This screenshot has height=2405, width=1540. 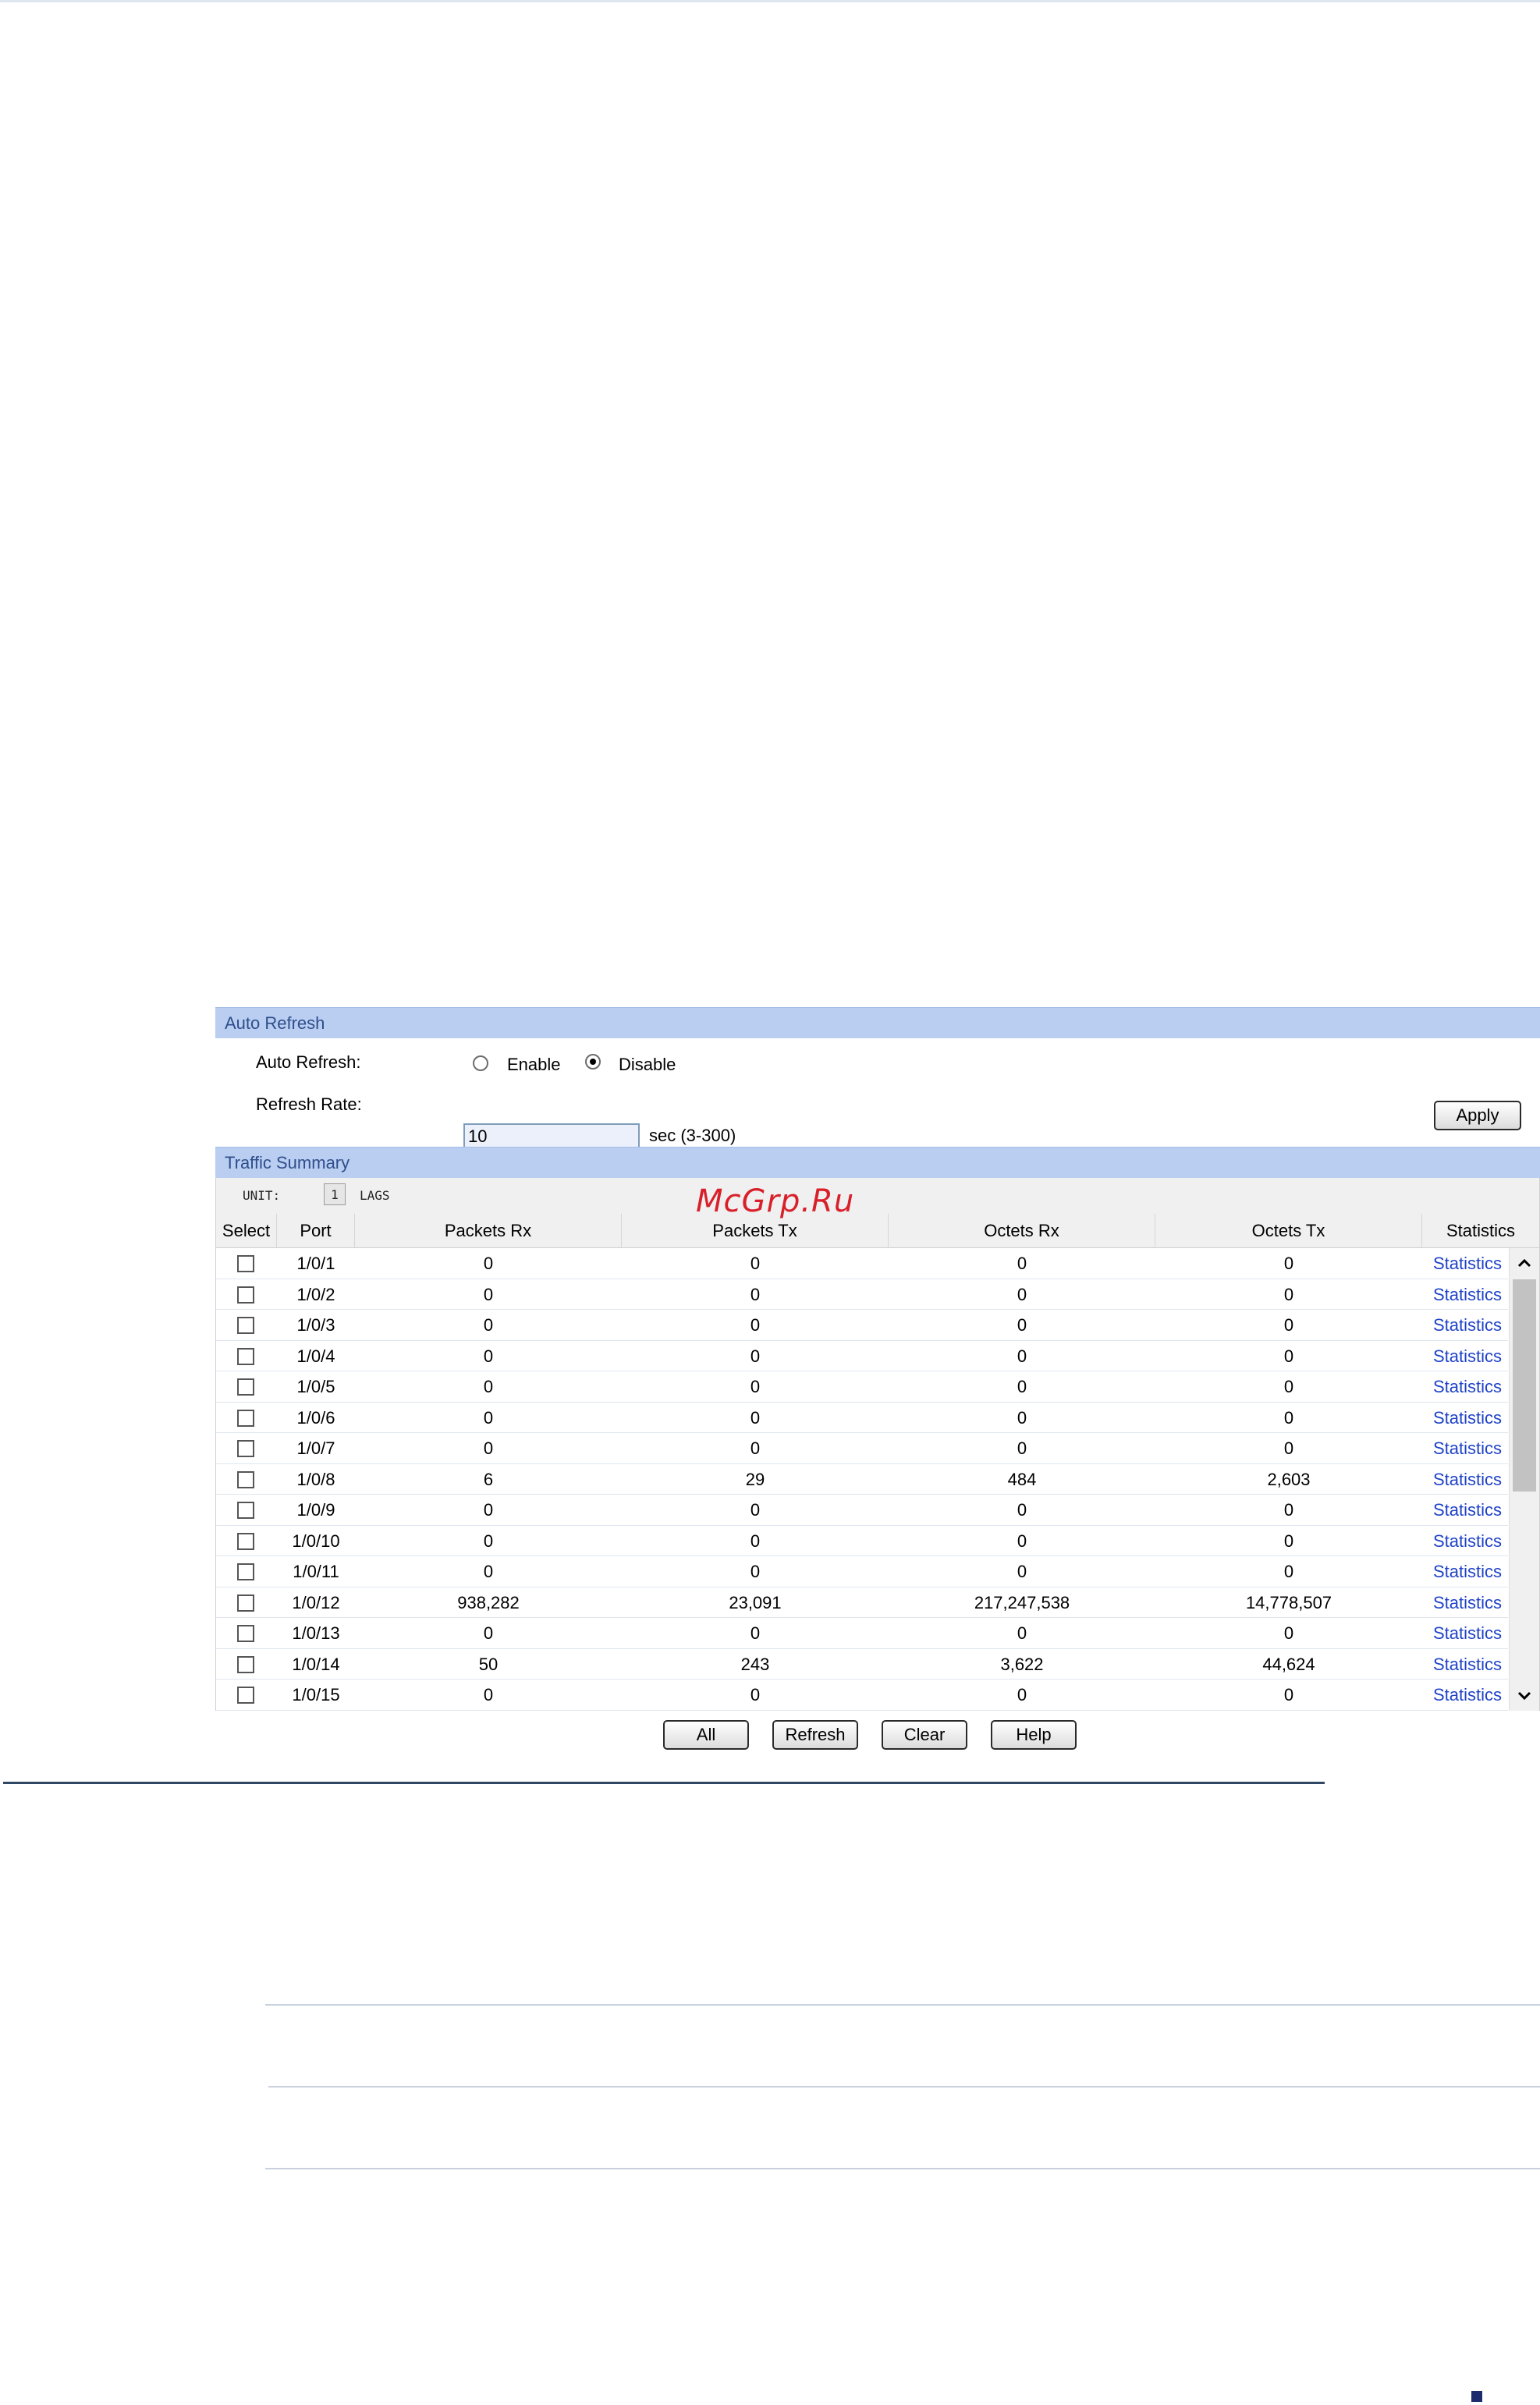 What do you see at coordinates (315, 1448) in the screenshot?
I see `port-cell: 1/0/7` at bounding box center [315, 1448].